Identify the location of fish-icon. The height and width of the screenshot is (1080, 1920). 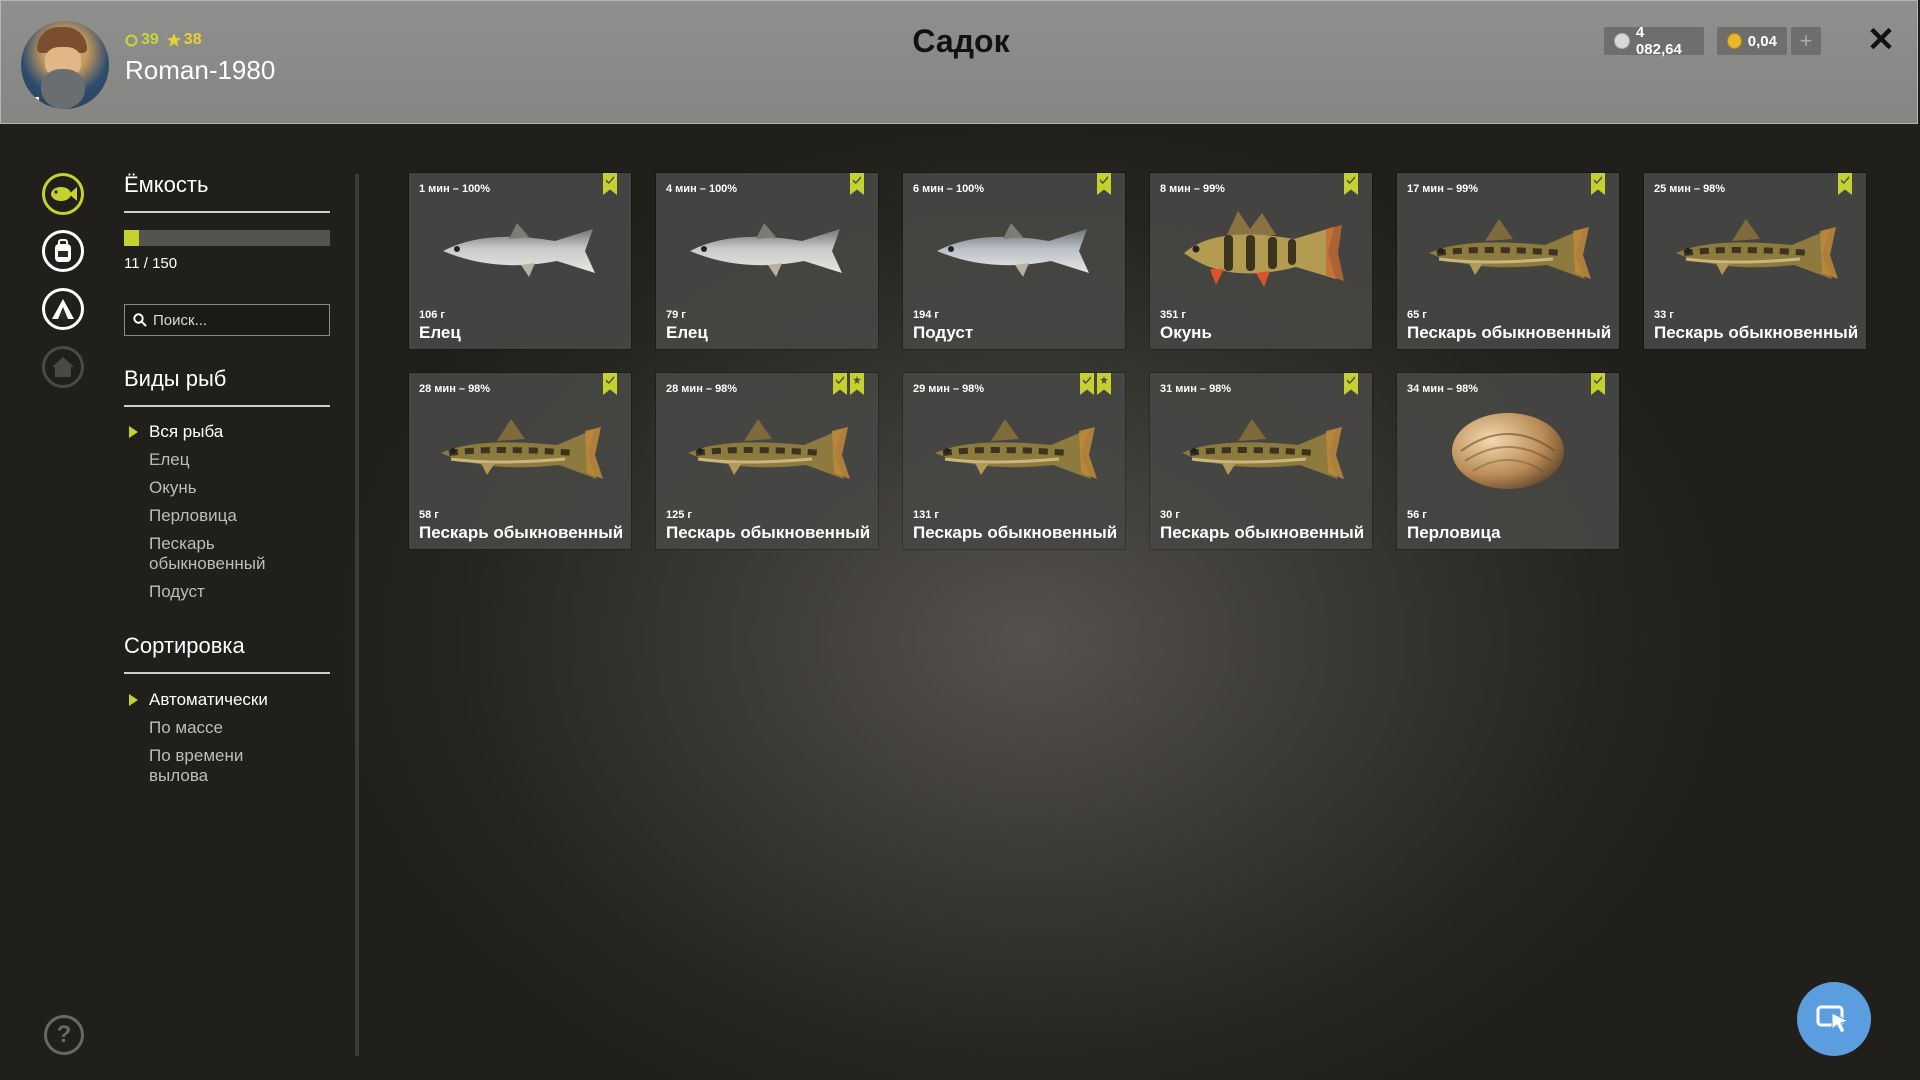
(64, 194).